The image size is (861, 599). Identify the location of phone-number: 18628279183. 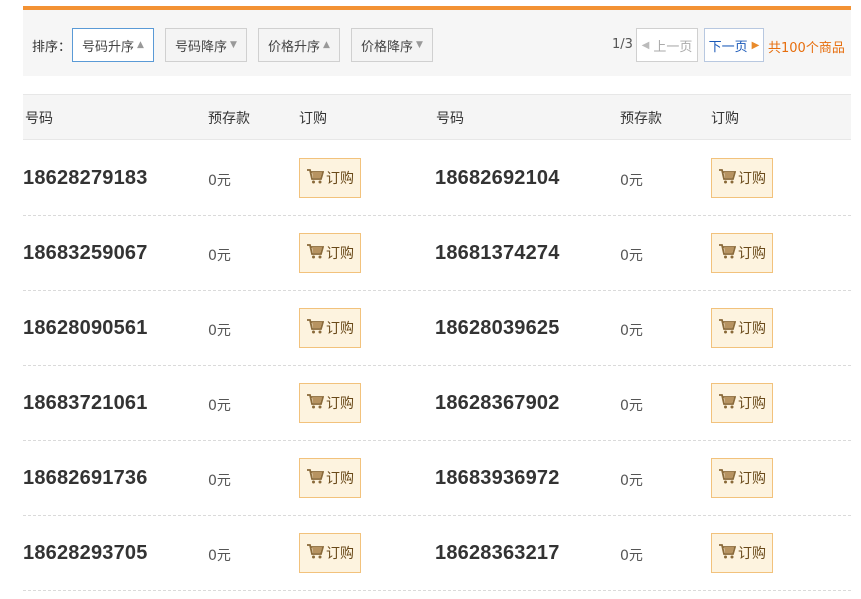
(85, 178).